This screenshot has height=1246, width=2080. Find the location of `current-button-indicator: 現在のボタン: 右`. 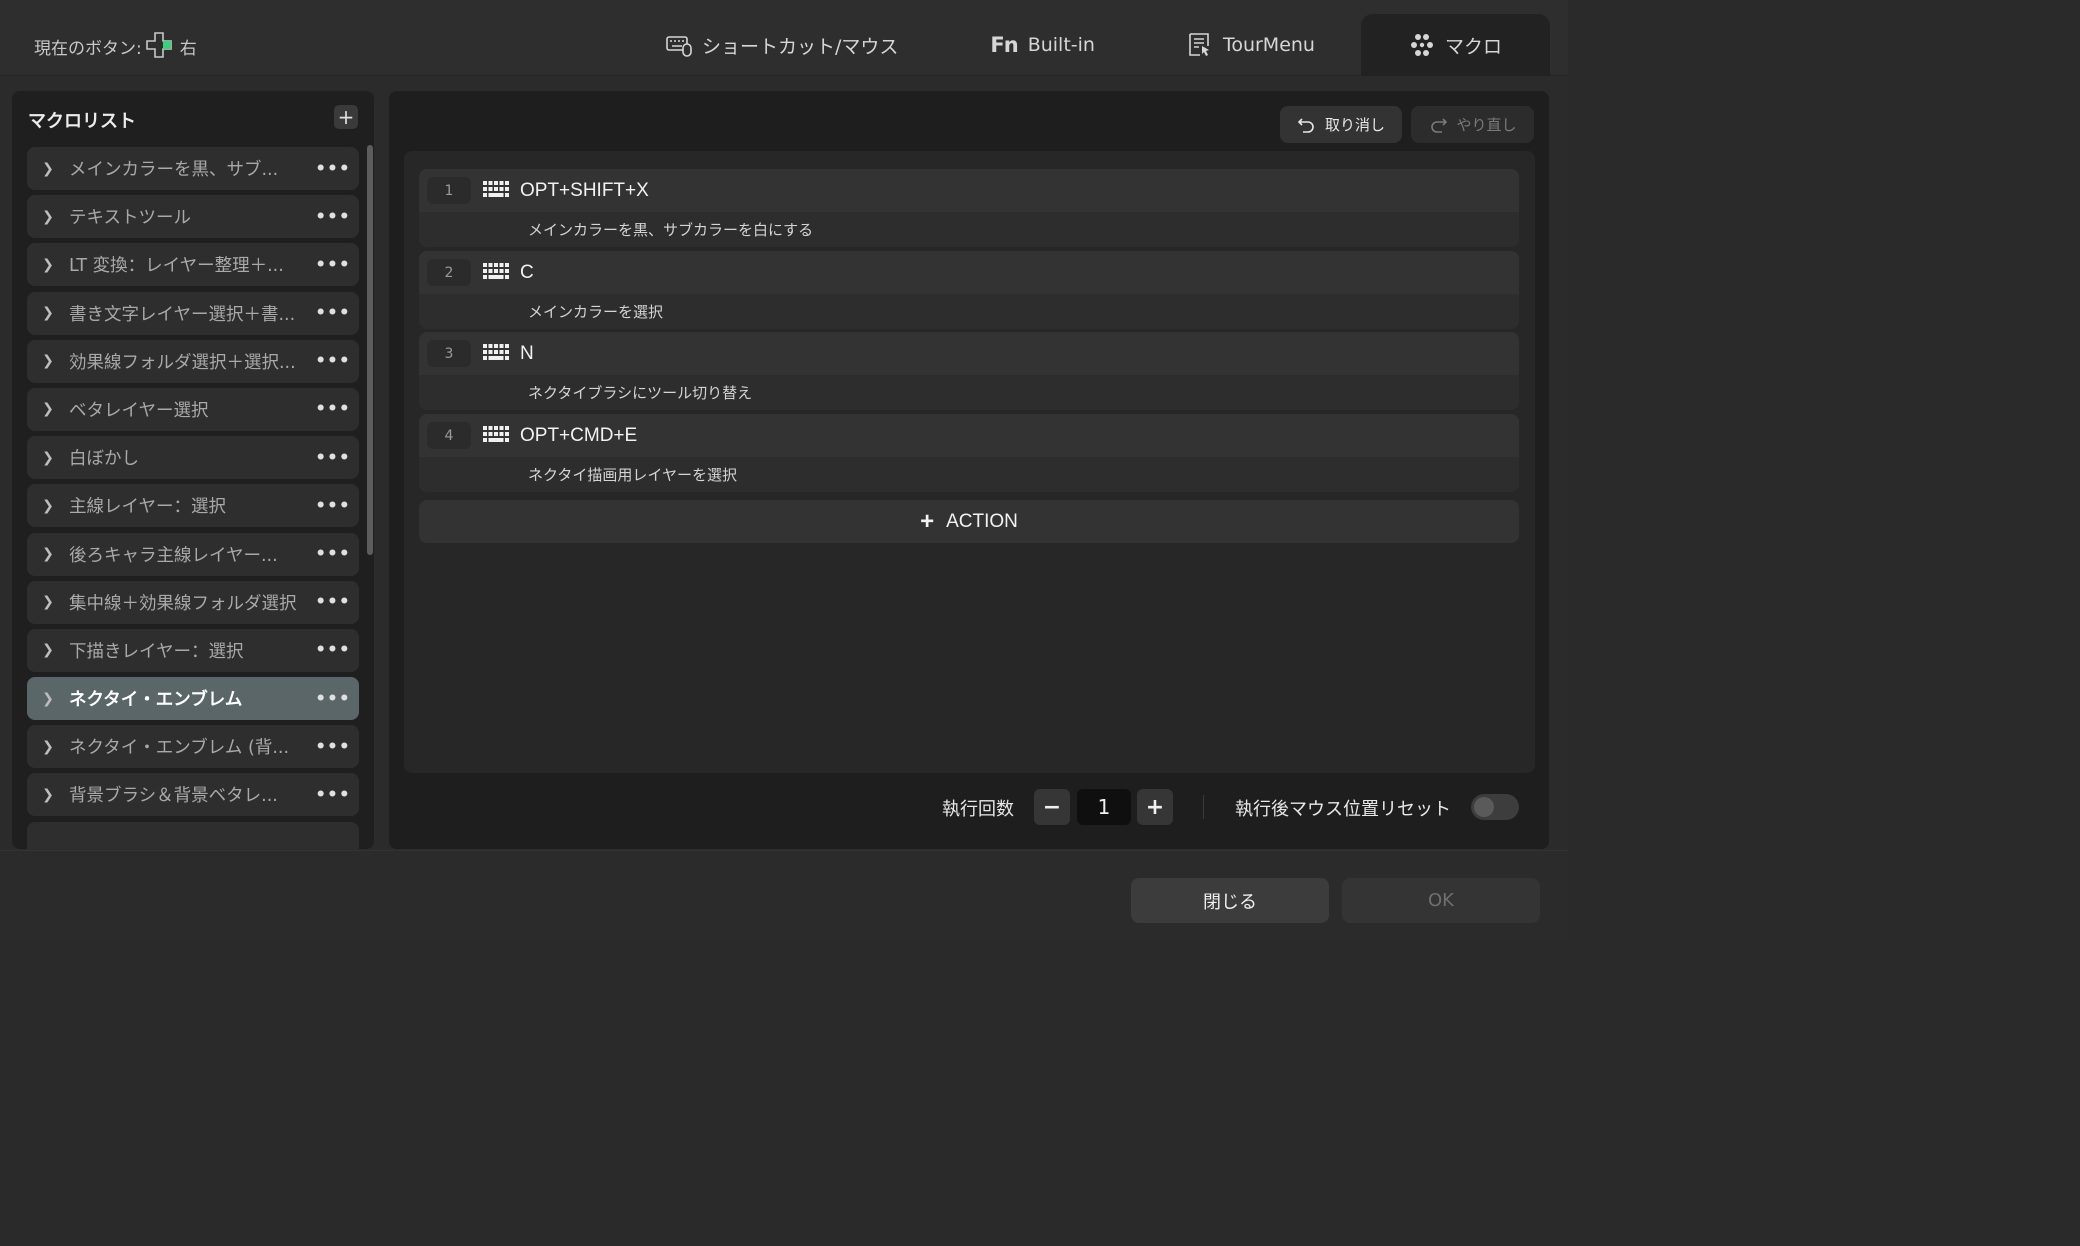

current-button-indicator: 現在のボタン: 右 is located at coordinates (115, 46).